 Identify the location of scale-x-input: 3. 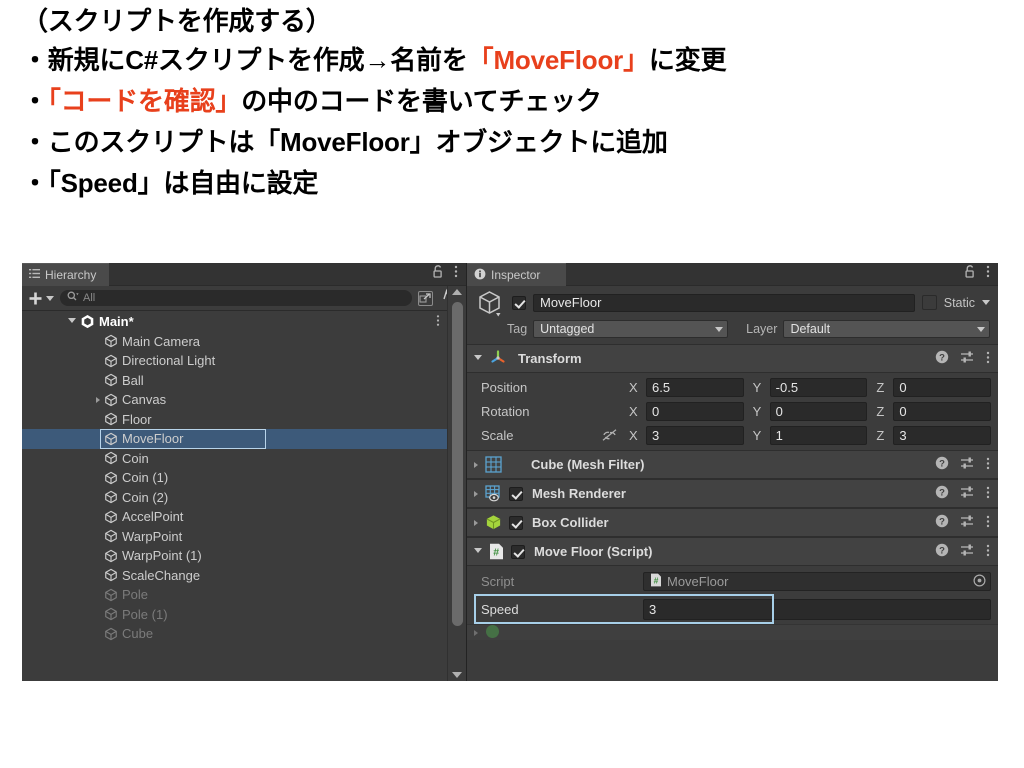
(695, 435).